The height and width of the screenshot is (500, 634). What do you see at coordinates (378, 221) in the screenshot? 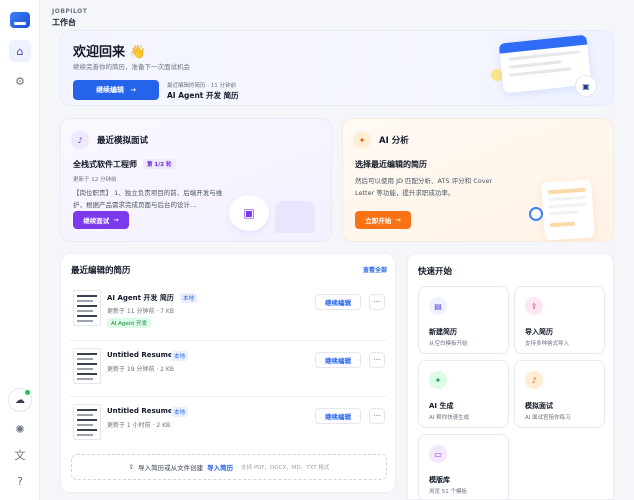
I see `start-analysis-label: 立即开始` at bounding box center [378, 221].